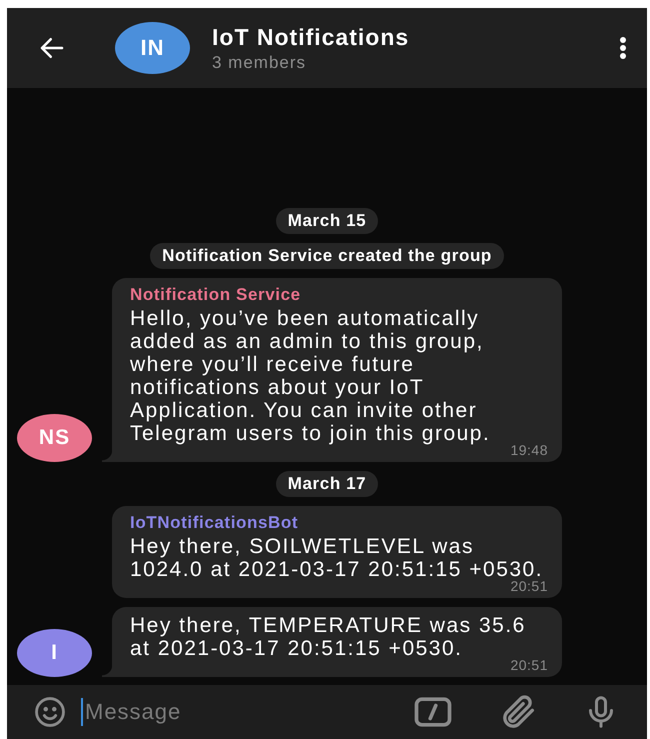  Describe the element at coordinates (50, 712) in the screenshot. I see `emoji-icon` at that location.